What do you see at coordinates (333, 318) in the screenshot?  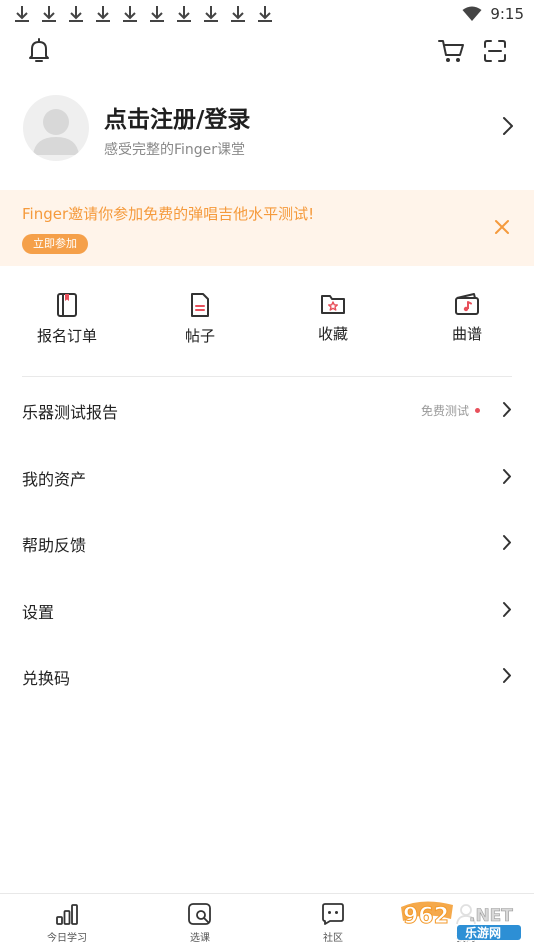 I see `quick-action-favorites: 收藏` at bounding box center [333, 318].